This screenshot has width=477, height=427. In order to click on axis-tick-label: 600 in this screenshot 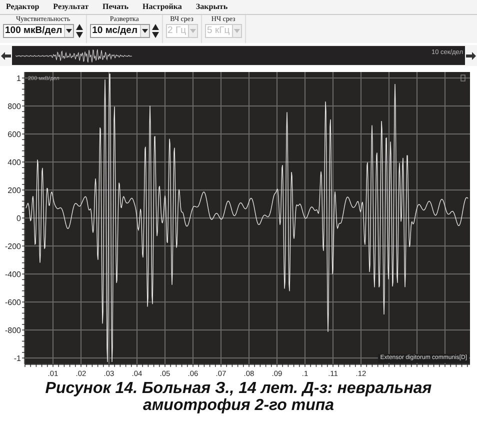, I will do `click(14, 134)`.